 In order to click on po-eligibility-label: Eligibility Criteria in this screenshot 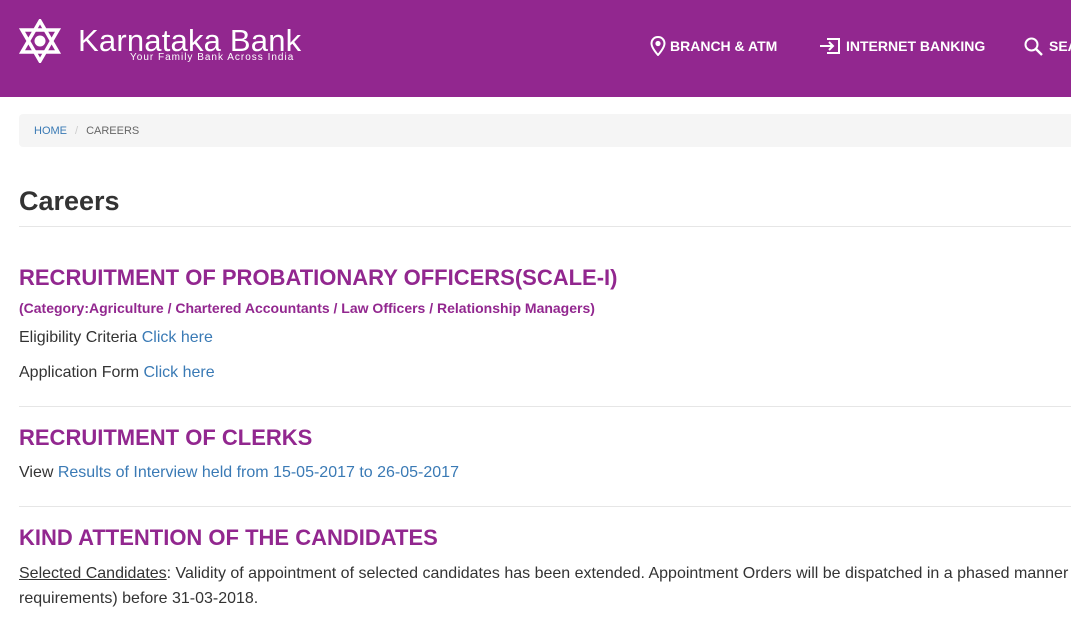, I will do `click(80, 337)`.